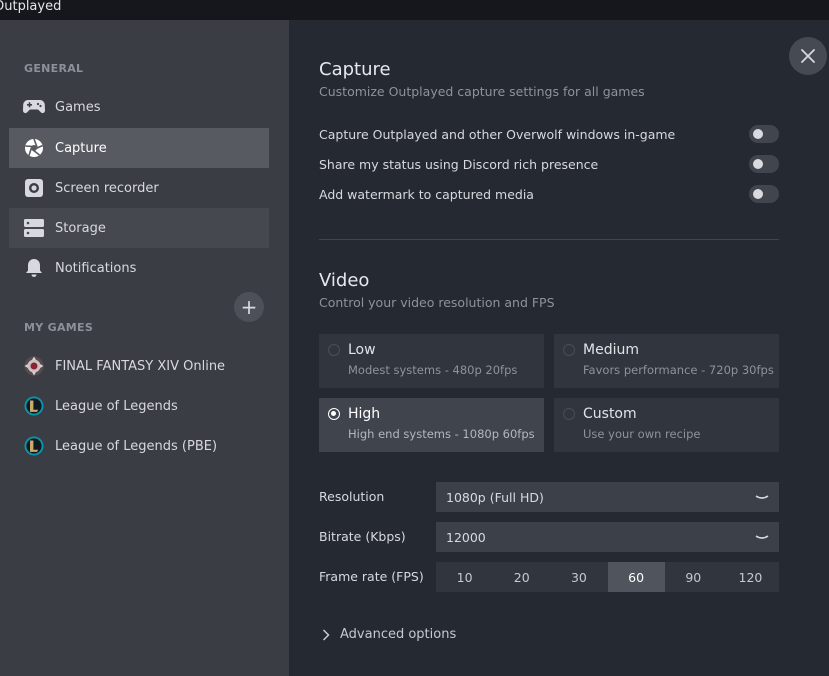 The height and width of the screenshot is (676, 829). What do you see at coordinates (549, 239) in the screenshot?
I see `section-divider` at bounding box center [549, 239].